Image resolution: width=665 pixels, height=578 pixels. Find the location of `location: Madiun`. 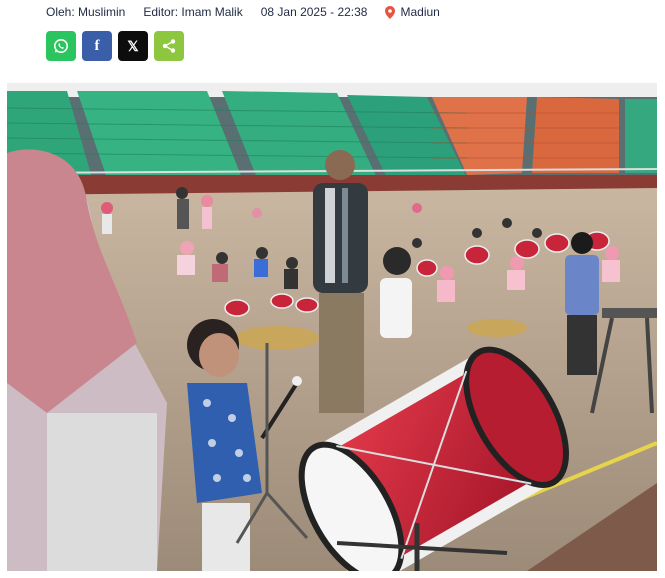

location: Madiun is located at coordinates (421, 12).